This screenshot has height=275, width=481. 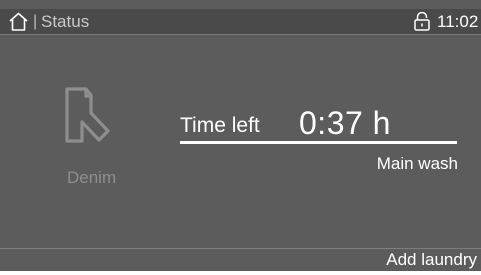 What do you see at coordinates (458, 21) in the screenshot?
I see `clock: 11:02` at bounding box center [458, 21].